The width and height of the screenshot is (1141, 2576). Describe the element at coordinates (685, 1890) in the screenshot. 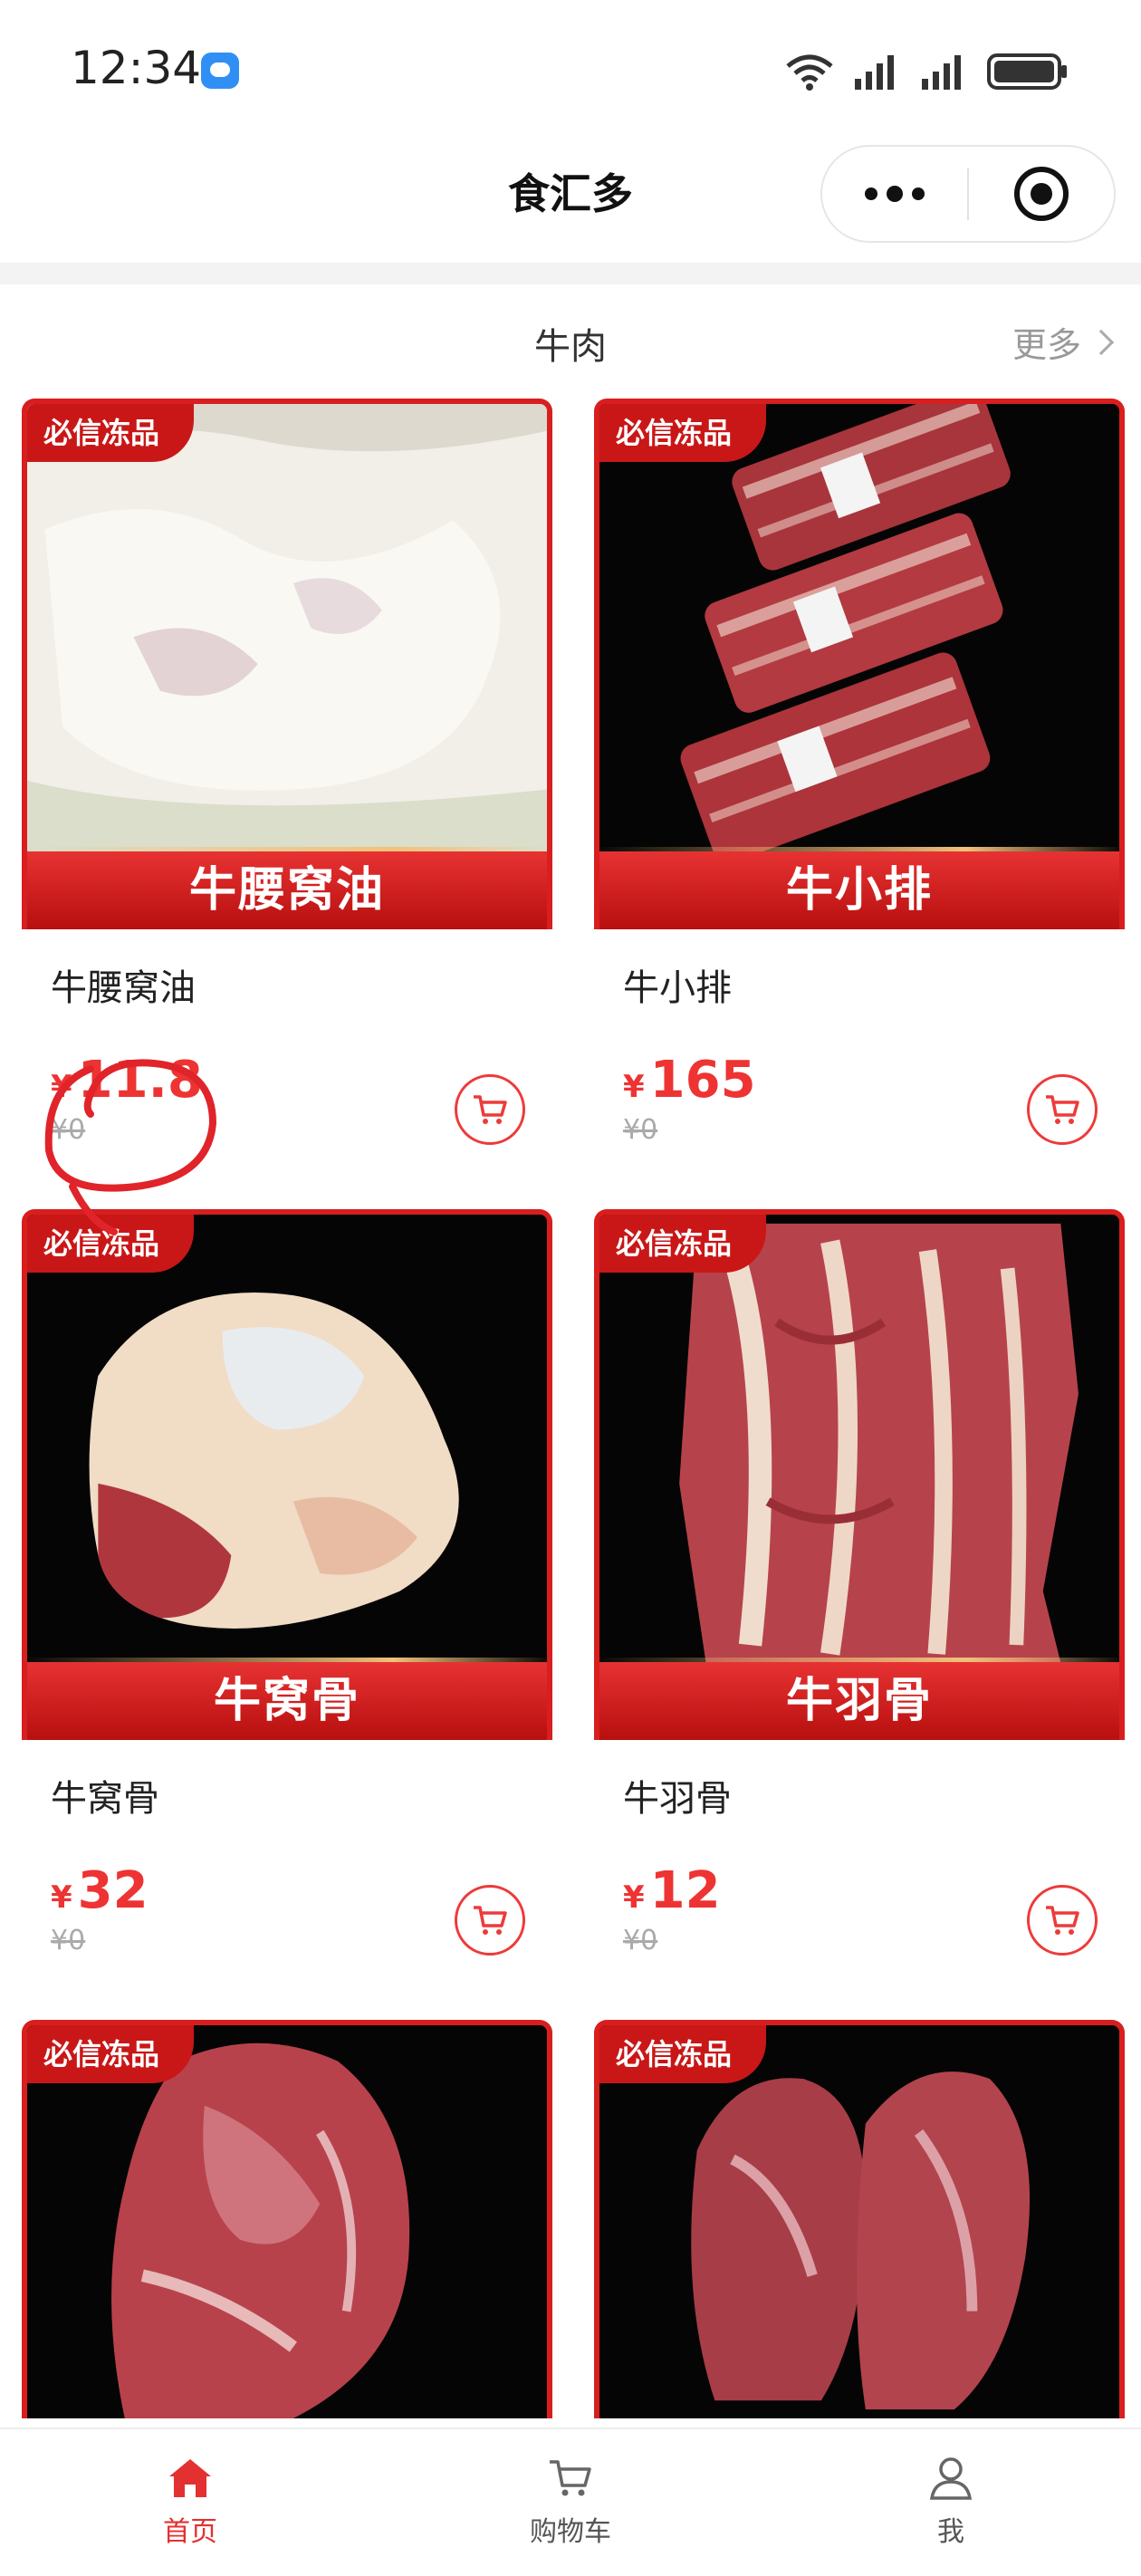

I see `price-value: 12` at that location.